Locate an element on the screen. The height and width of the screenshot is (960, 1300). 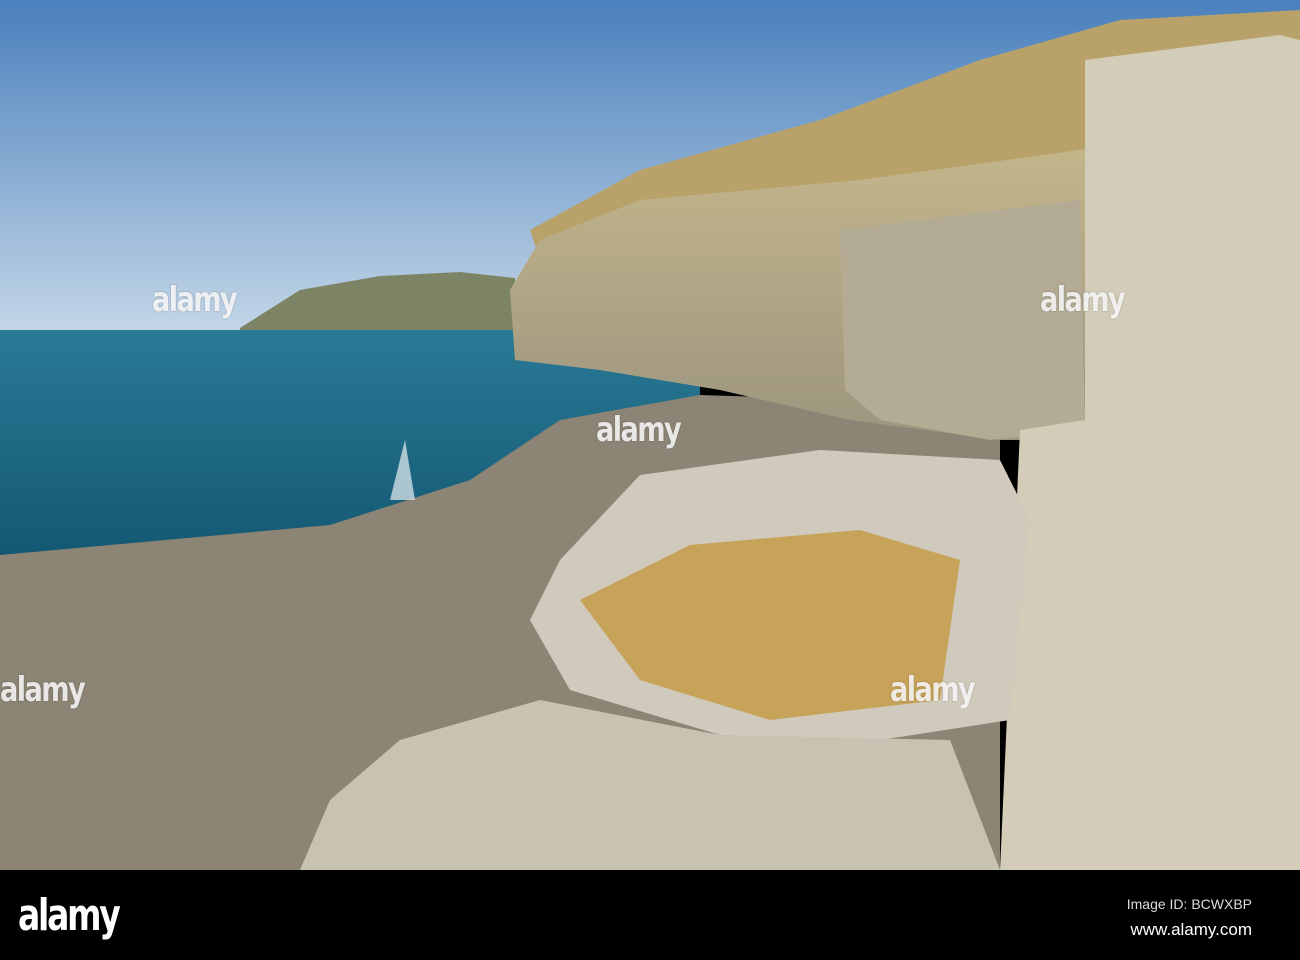
cliff-block is located at coordinates (962, 320).